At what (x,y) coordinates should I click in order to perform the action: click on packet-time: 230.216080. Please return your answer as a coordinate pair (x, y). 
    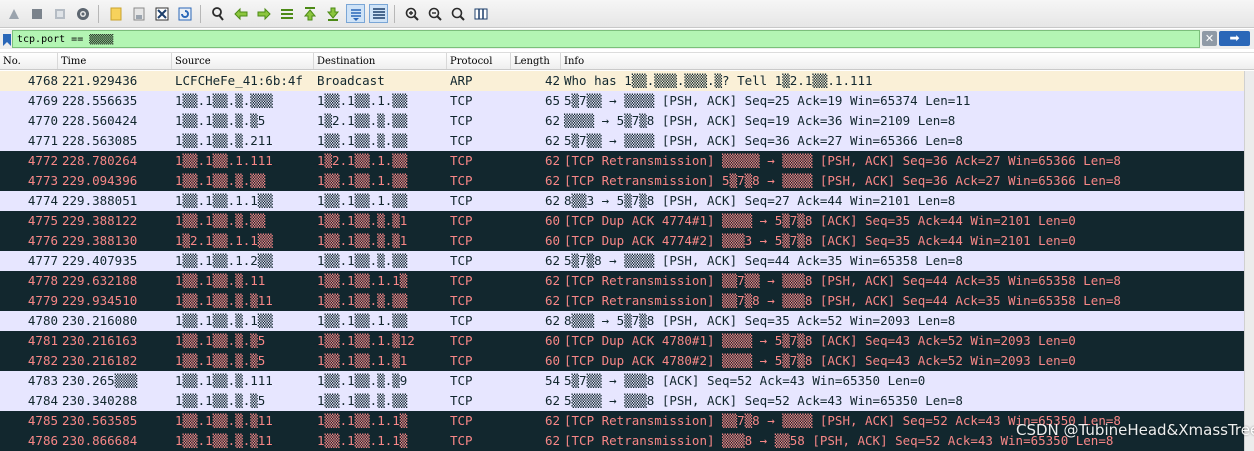
    Looking at the image, I should click on (100, 320).